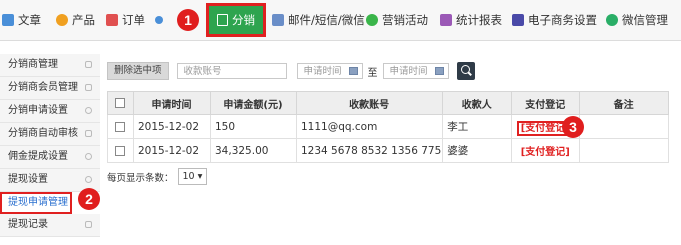 The image size is (681, 245). What do you see at coordinates (75, 20) in the screenshot?
I see `nav-item-product: 产品` at bounding box center [75, 20].